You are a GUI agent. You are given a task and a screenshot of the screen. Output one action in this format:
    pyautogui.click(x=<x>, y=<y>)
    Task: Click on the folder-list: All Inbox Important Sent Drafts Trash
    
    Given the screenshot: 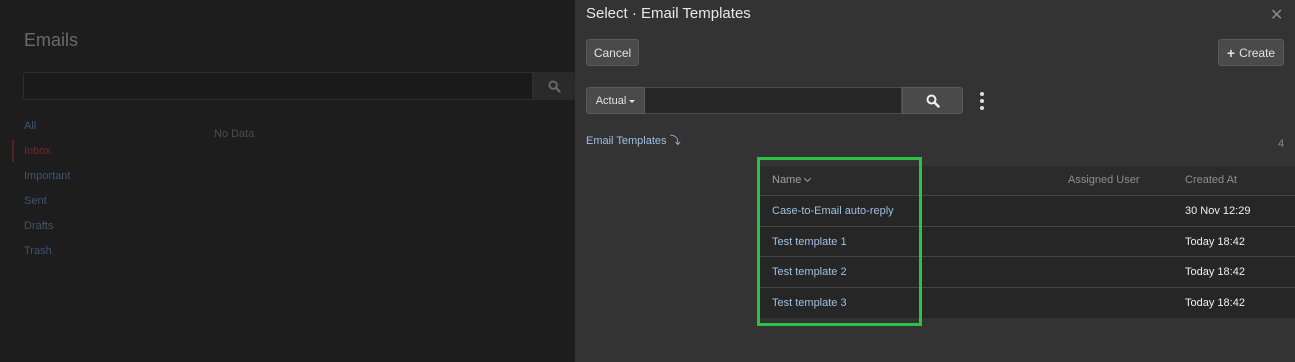 What is the action you would take?
    pyautogui.click(x=47, y=193)
    